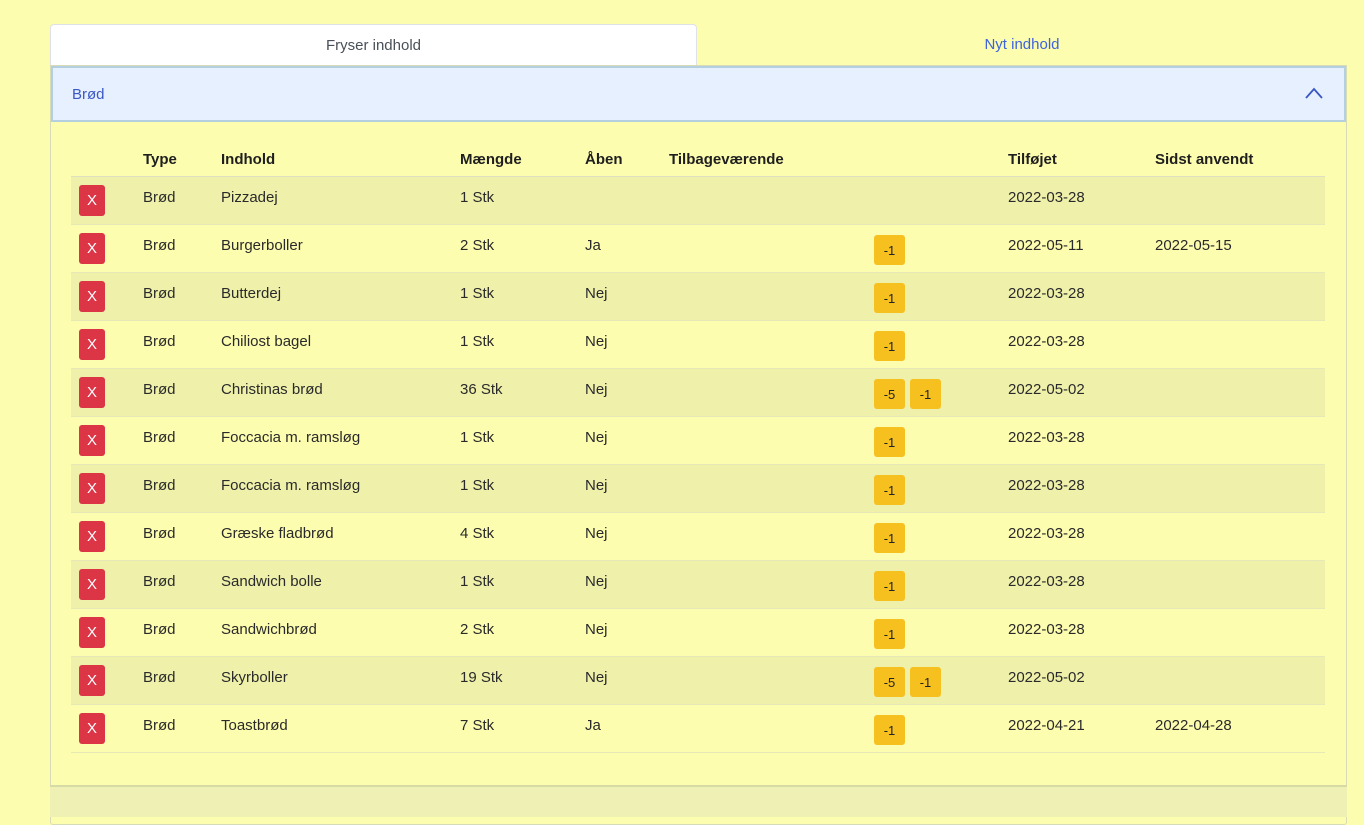 Image resolution: width=1364 pixels, height=825 pixels. What do you see at coordinates (698, 94) in the screenshot?
I see `accordion-header-bread: Brød` at bounding box center [698, 94].